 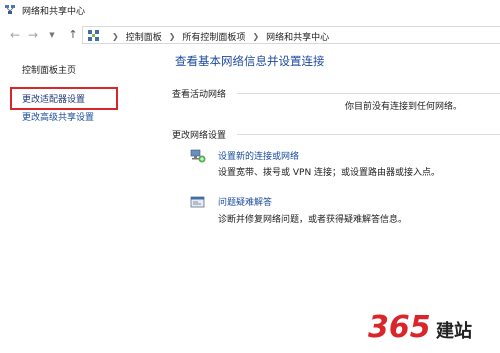 I want to click on svg-text: 365, so click(x=399, y=327).